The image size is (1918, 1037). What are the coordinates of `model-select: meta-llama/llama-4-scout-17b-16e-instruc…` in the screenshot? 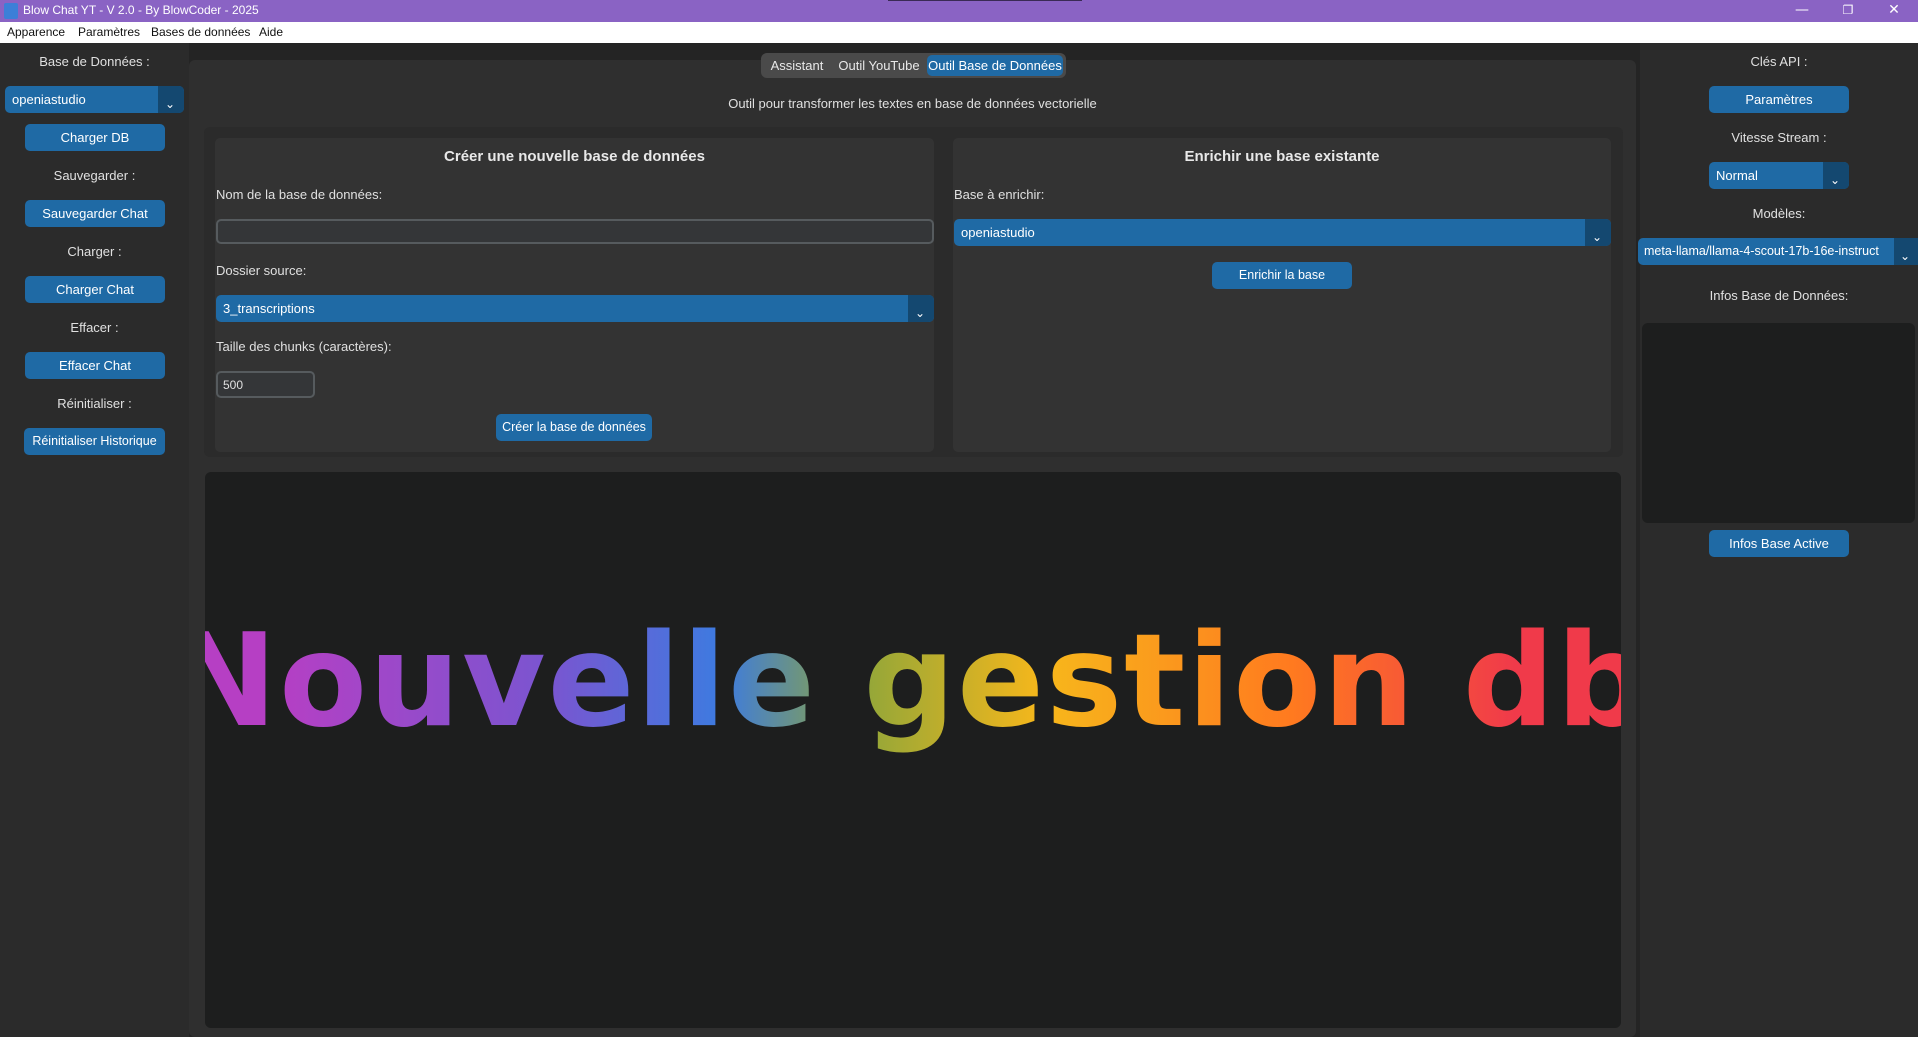 It's located at (1778, 251).